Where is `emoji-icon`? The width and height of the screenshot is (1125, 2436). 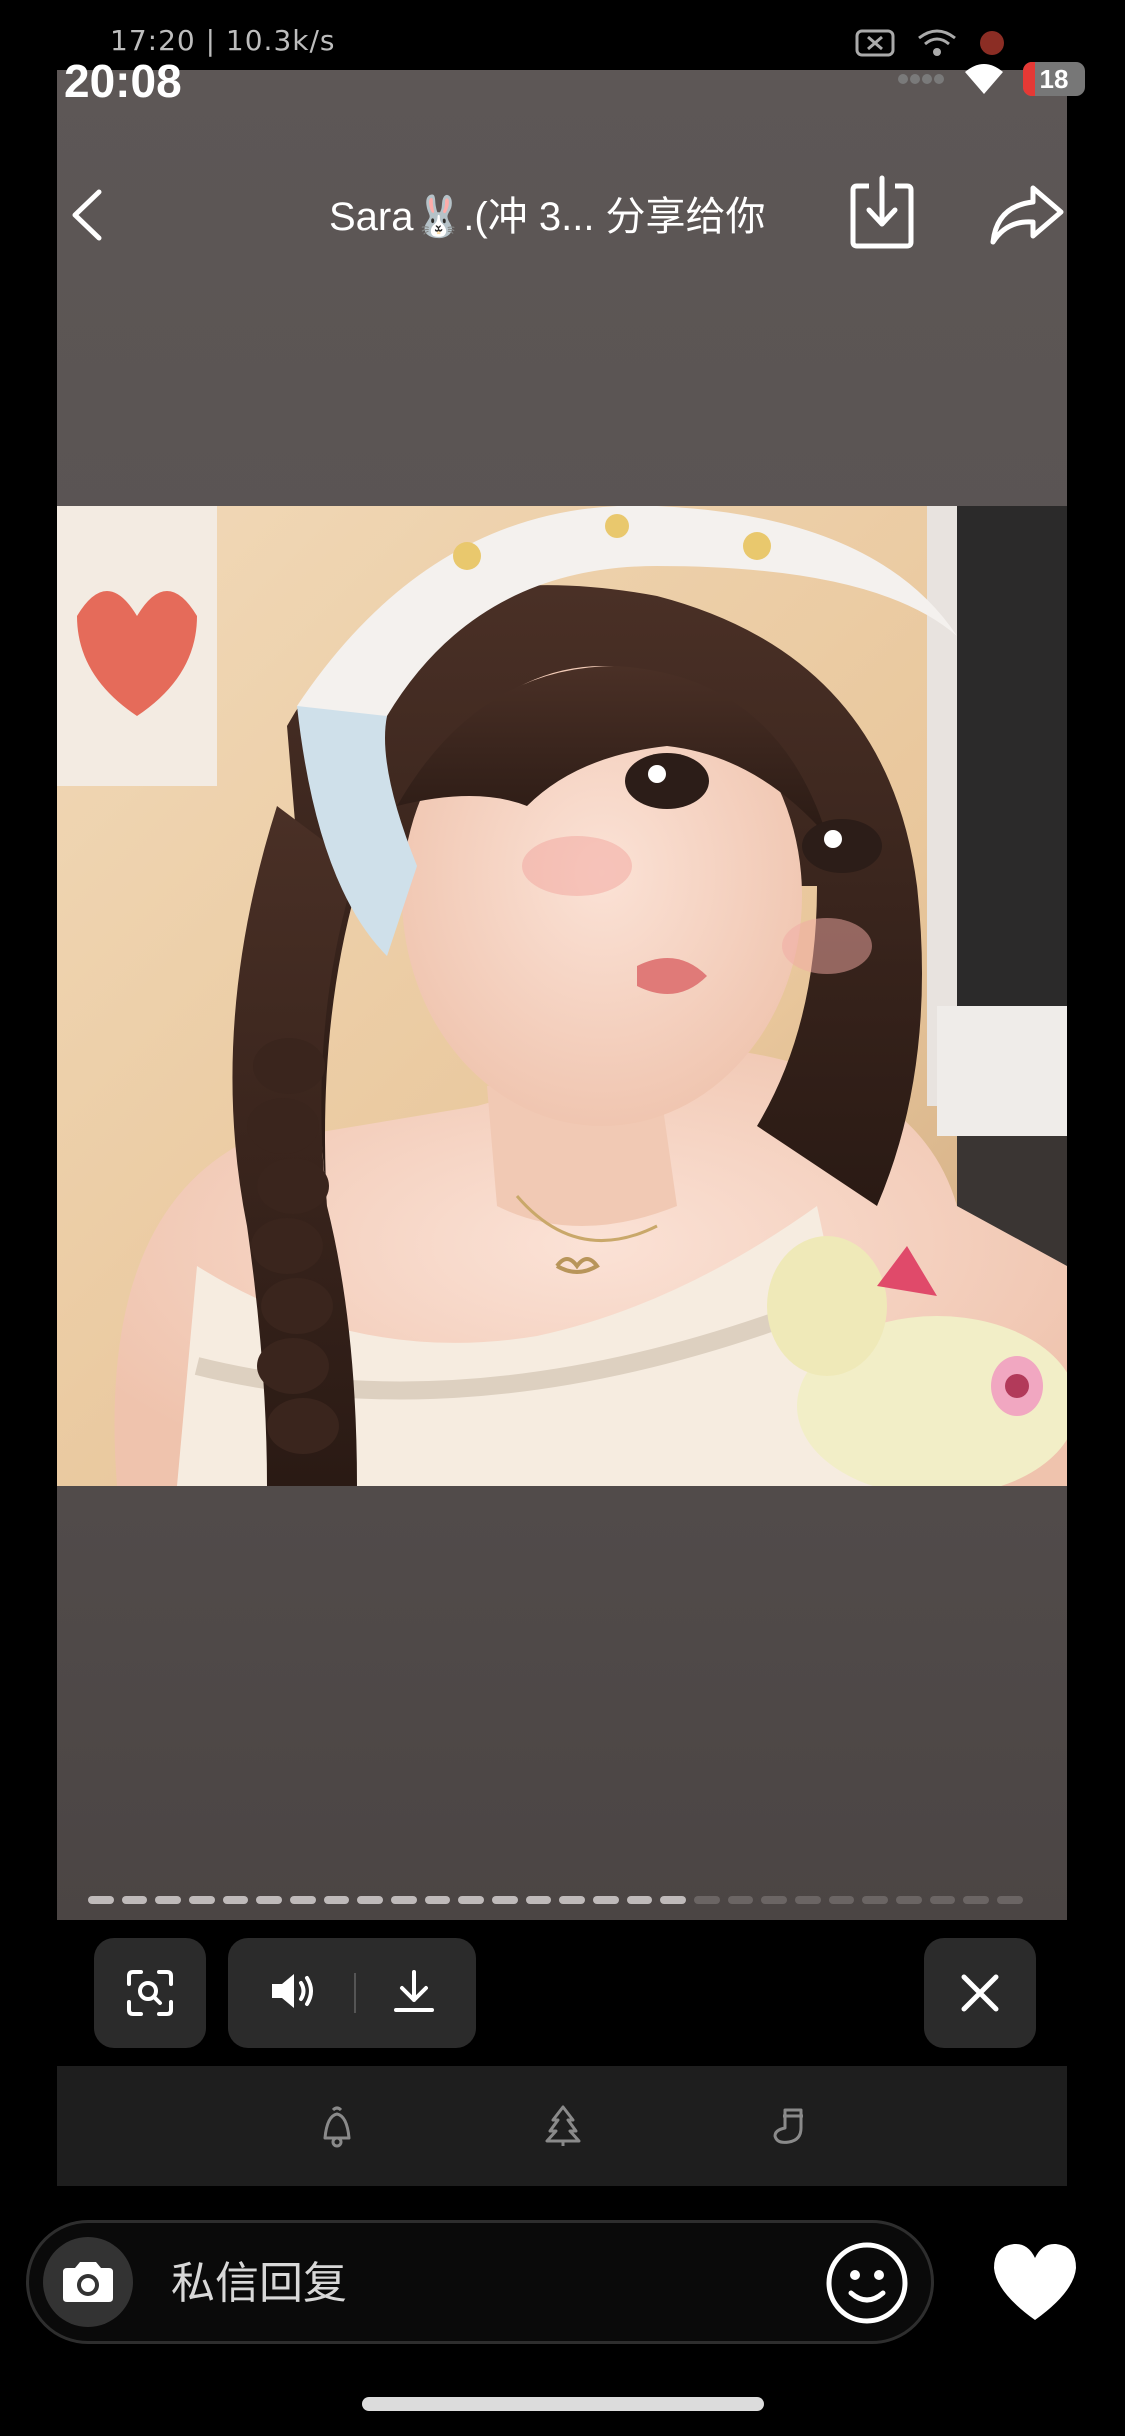 emoji-icon is located at coordinates (867, 2283).